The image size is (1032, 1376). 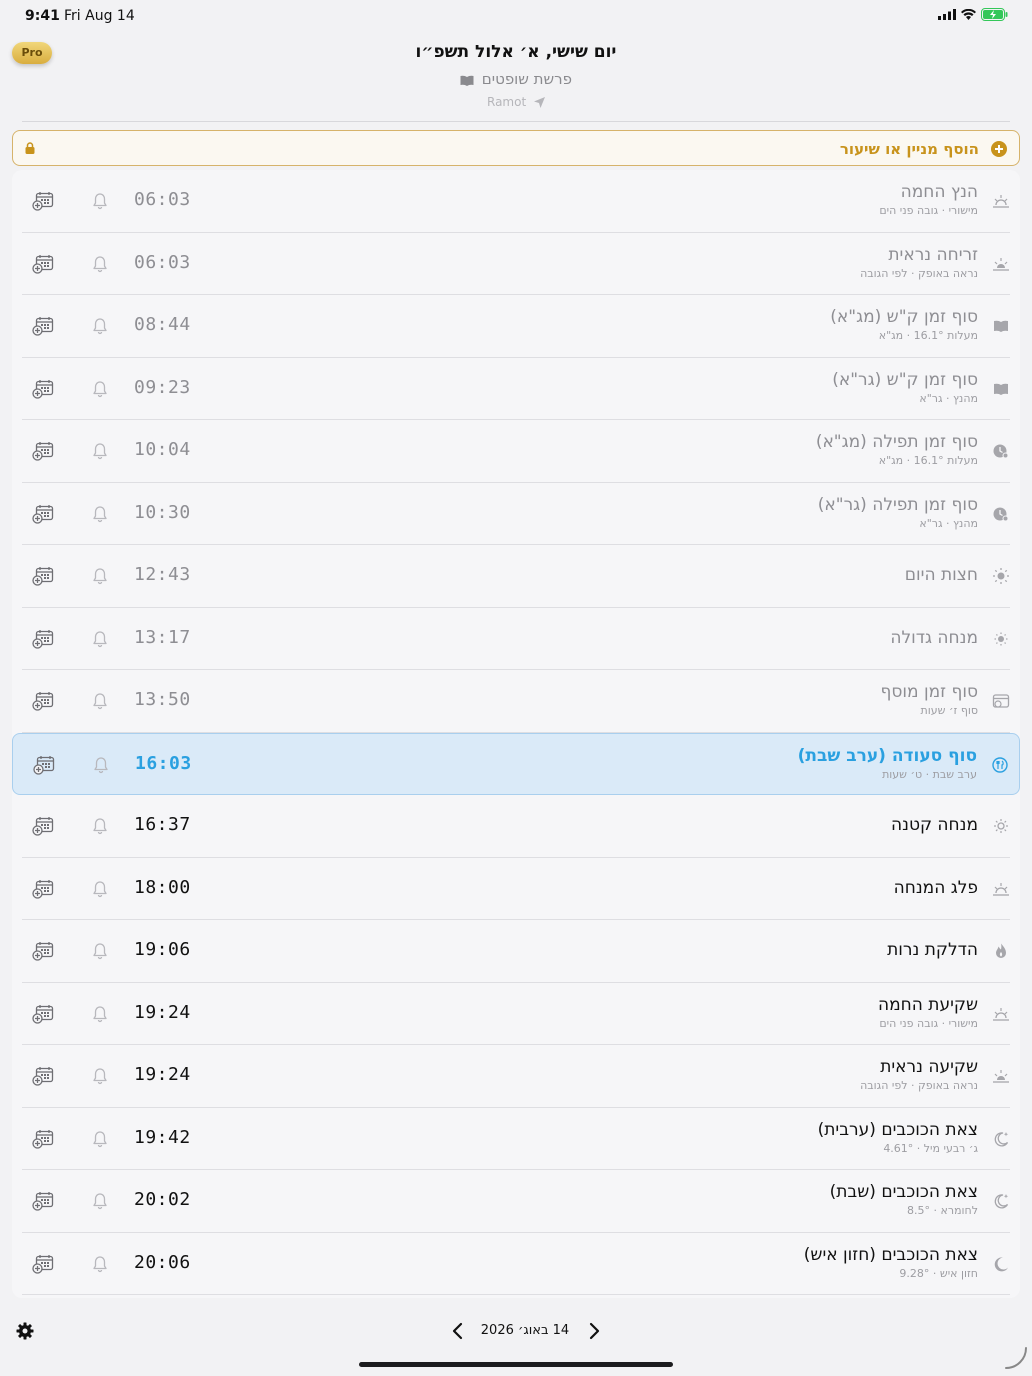 I want to click on zman-row: 18:00 פלג המנחה, so click(x=516, y=889).